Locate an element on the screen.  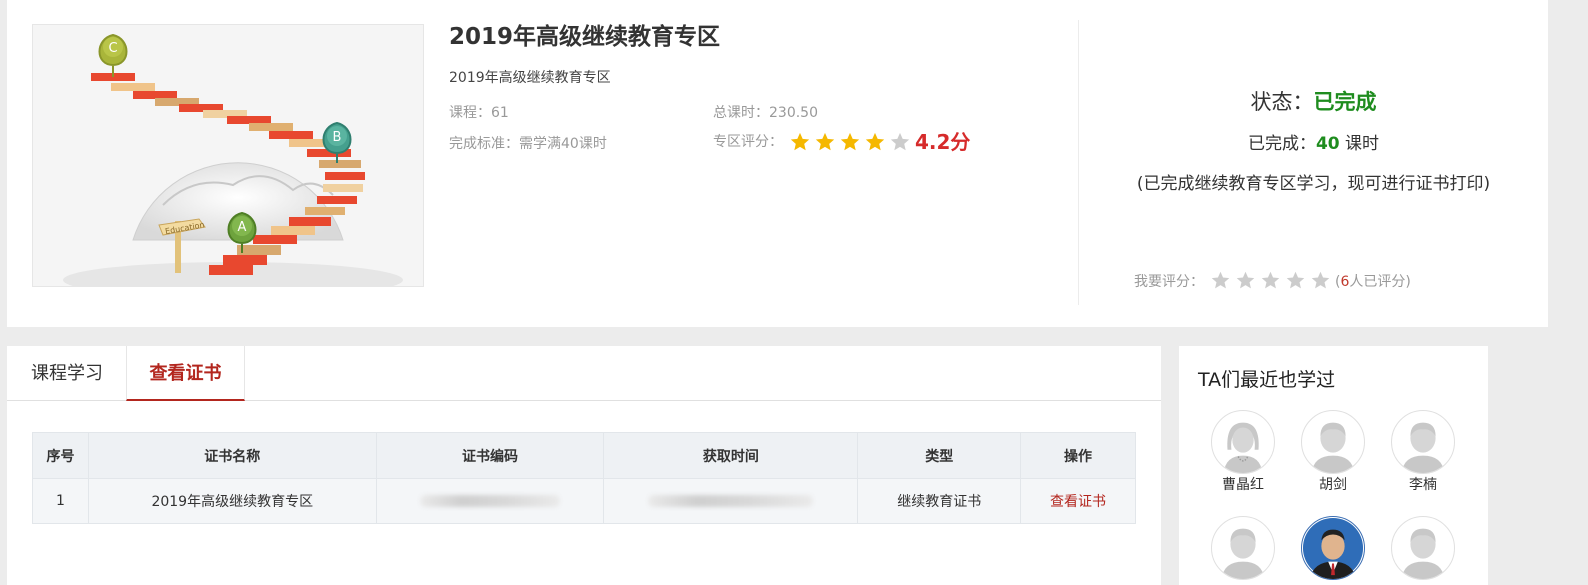
svg-text: B is located at coordinates (337, 137).